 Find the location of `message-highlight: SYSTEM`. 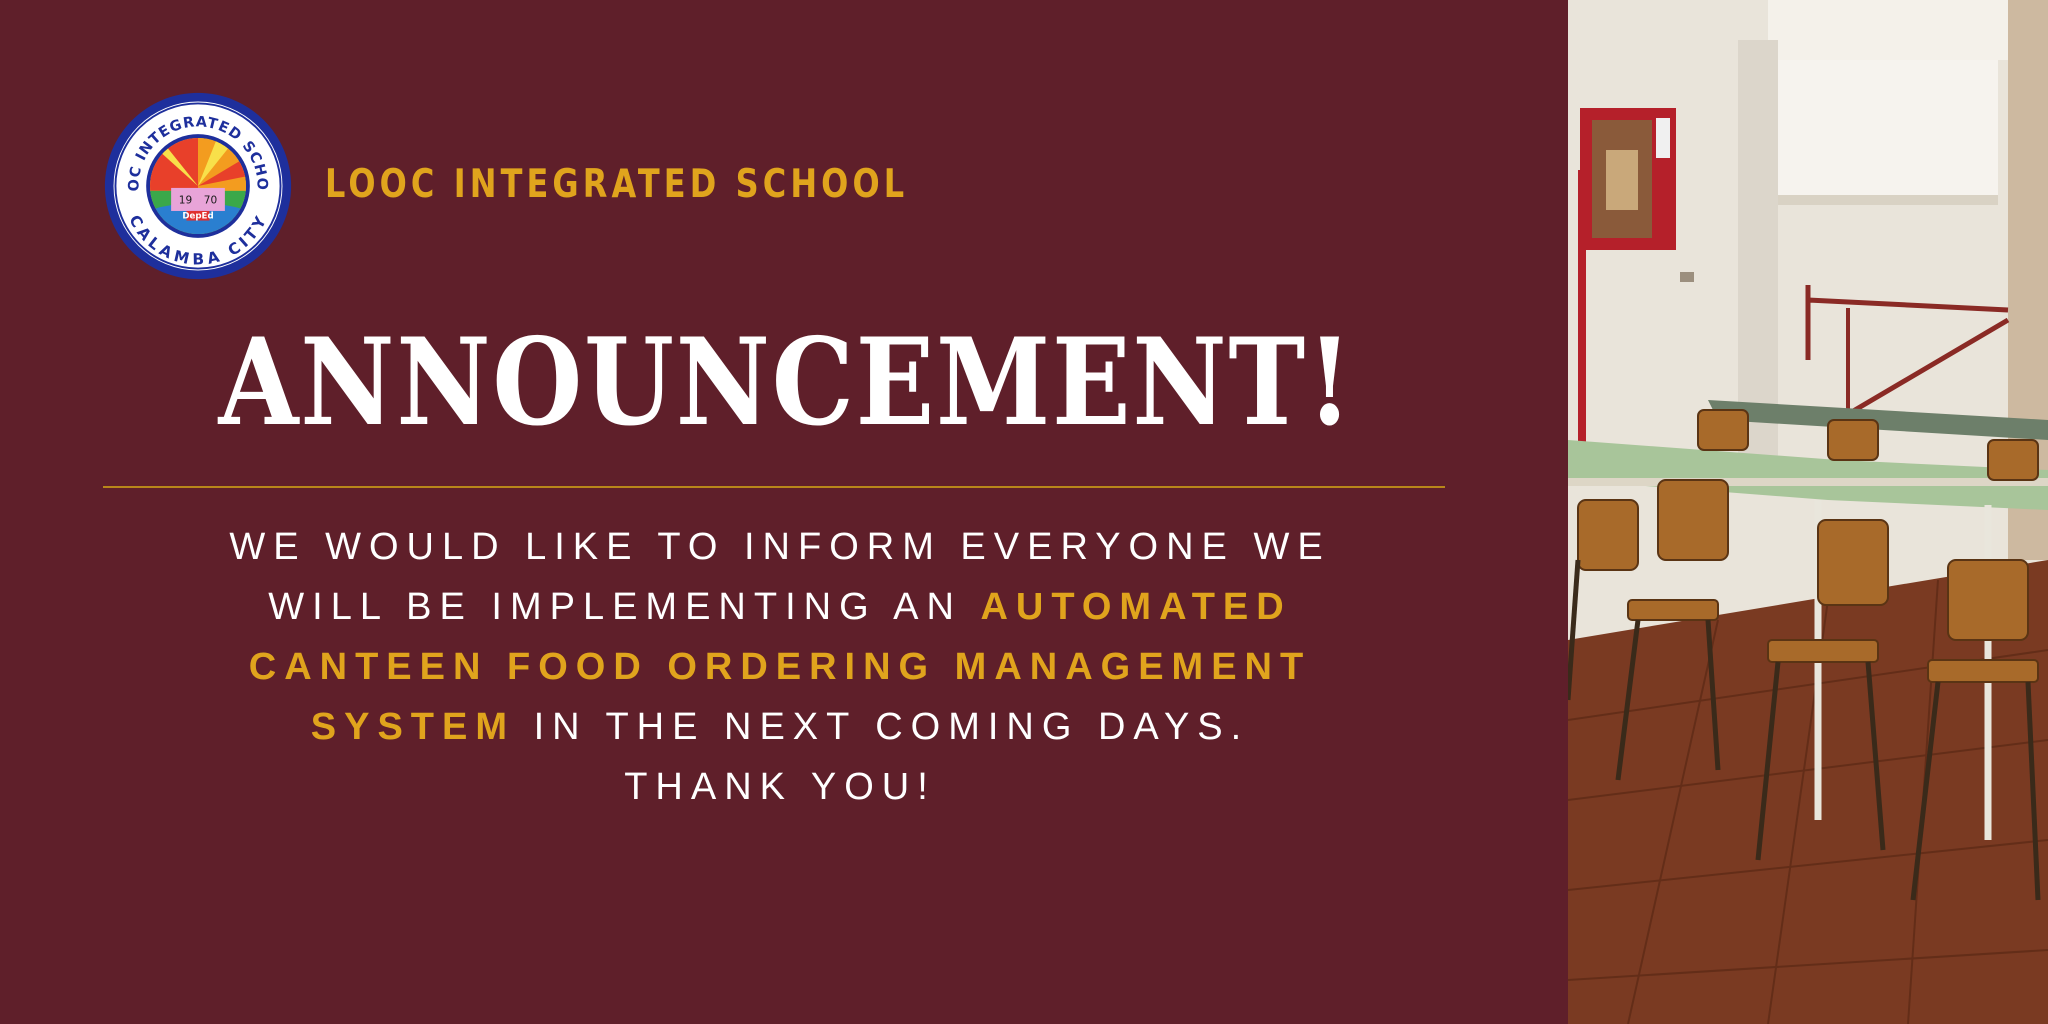

message-highlight: SYSTEM is located at coordinates (413, 727).